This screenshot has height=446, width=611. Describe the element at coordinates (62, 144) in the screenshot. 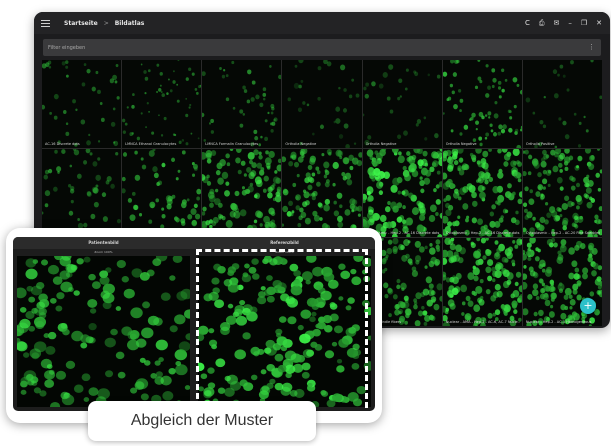

I see `tile-label: AC-16 Discrete dots` at that location.